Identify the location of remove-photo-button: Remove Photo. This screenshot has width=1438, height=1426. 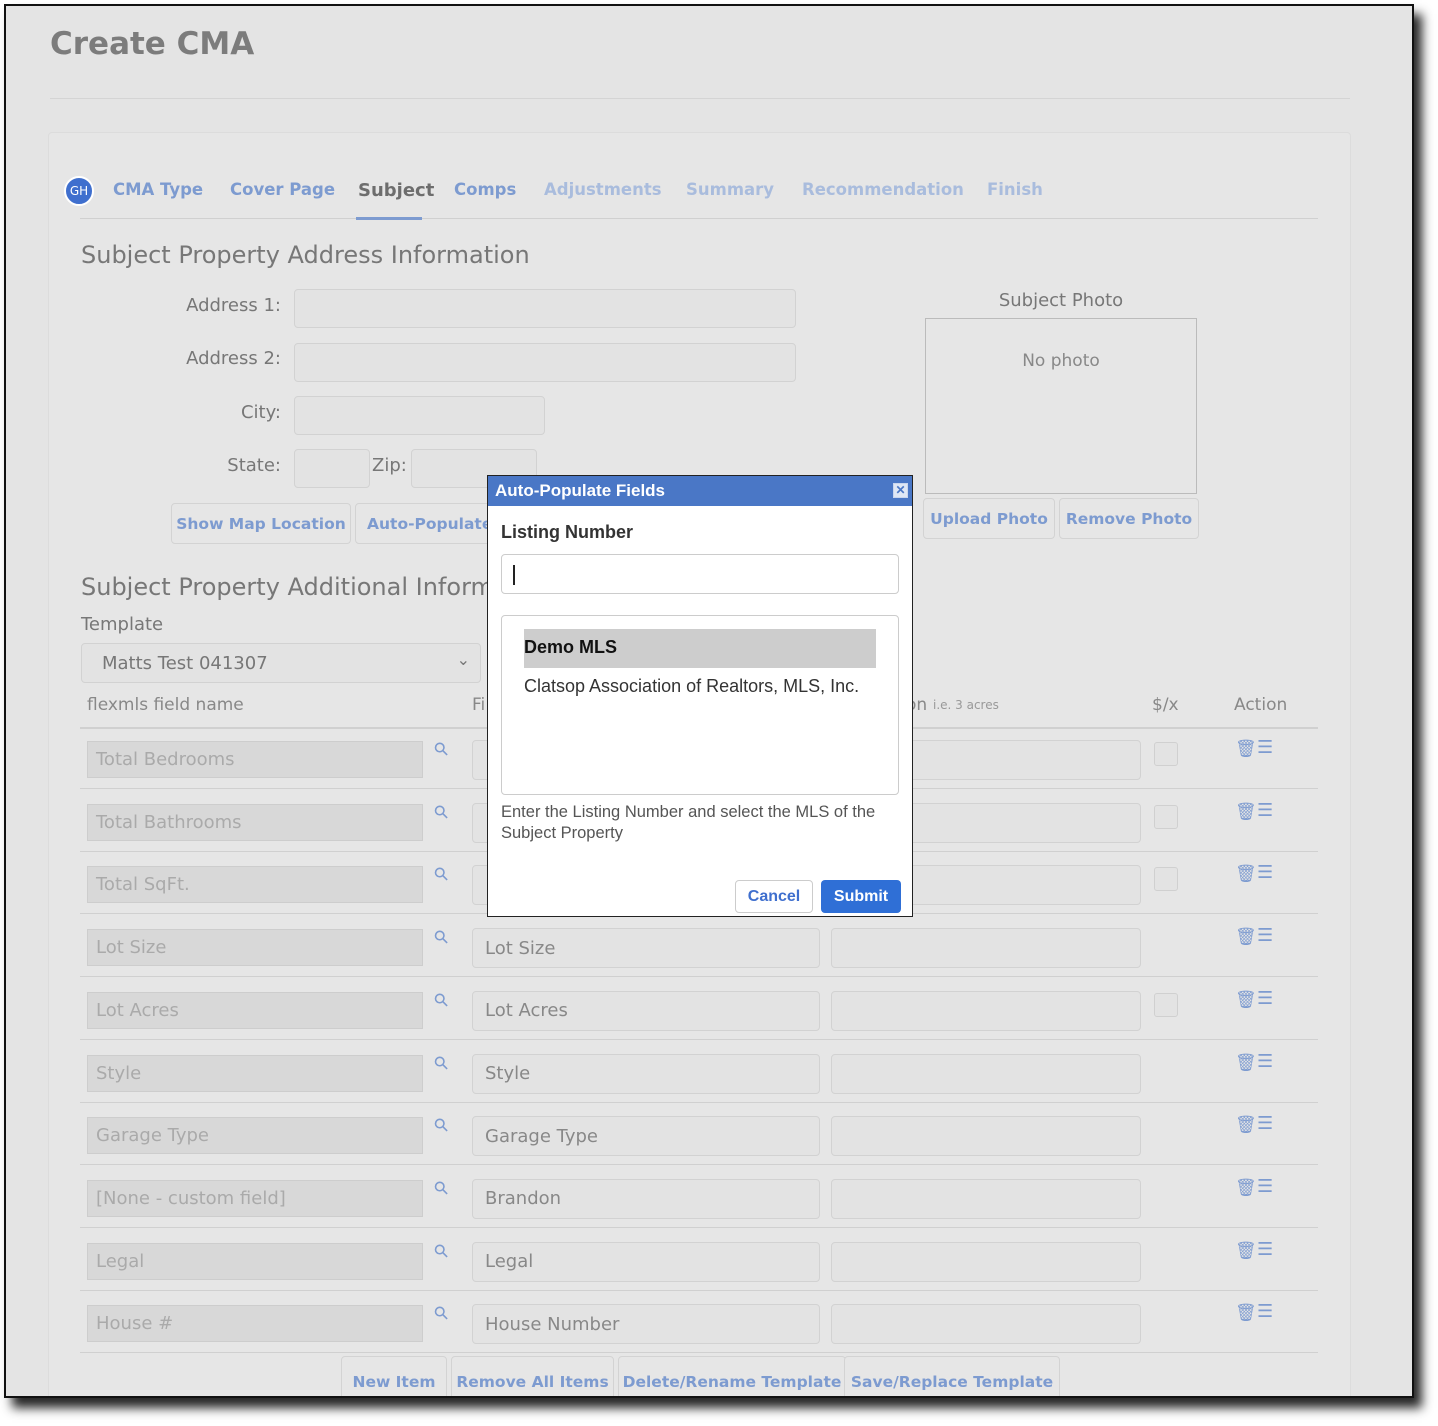
(1129, 518).